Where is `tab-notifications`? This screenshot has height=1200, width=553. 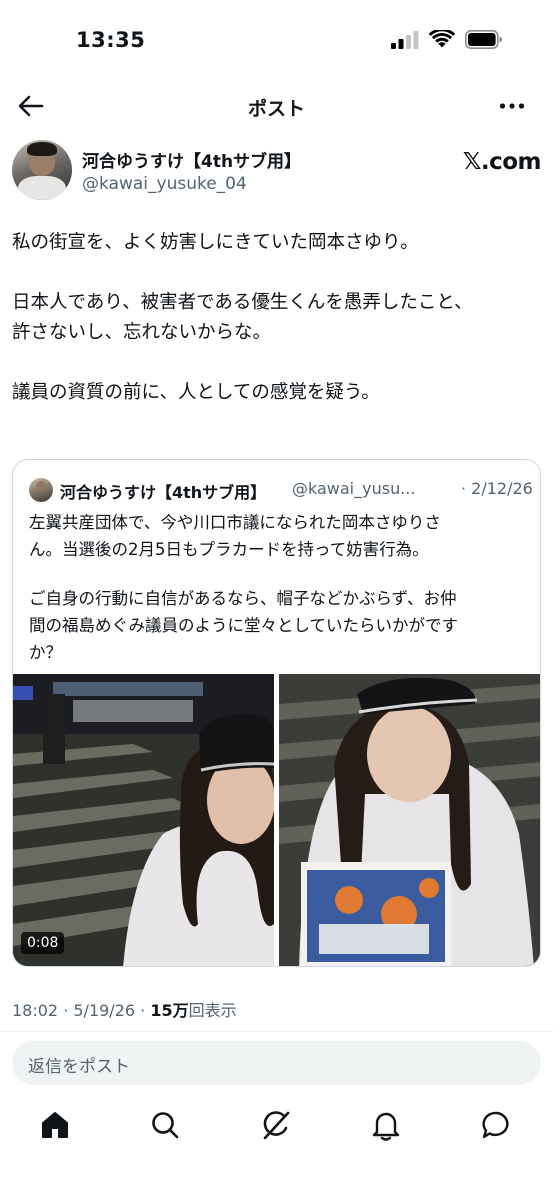 tab-notifications is located at coordinates (386, 1125).